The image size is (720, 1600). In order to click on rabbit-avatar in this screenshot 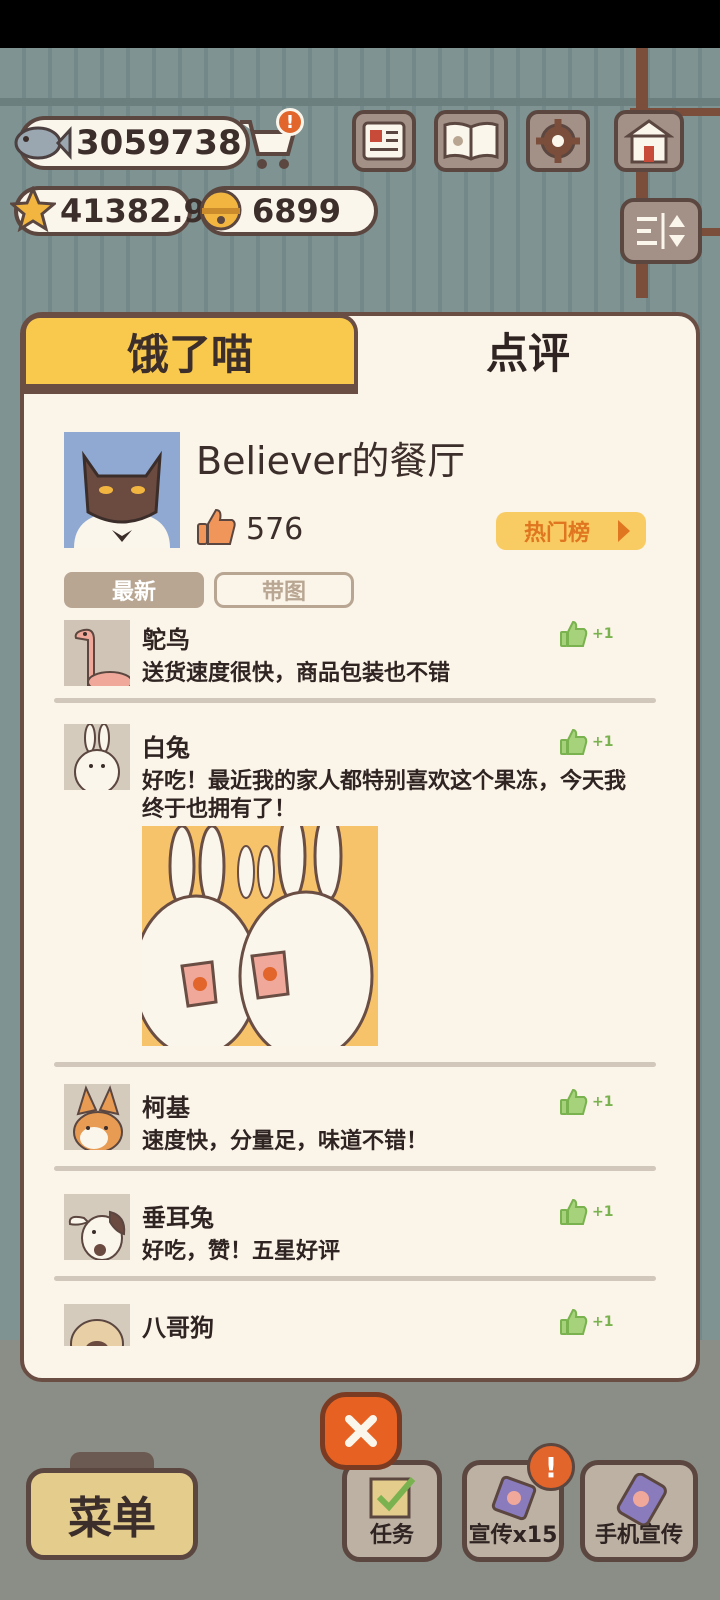, I will do `click(97, 757)`.